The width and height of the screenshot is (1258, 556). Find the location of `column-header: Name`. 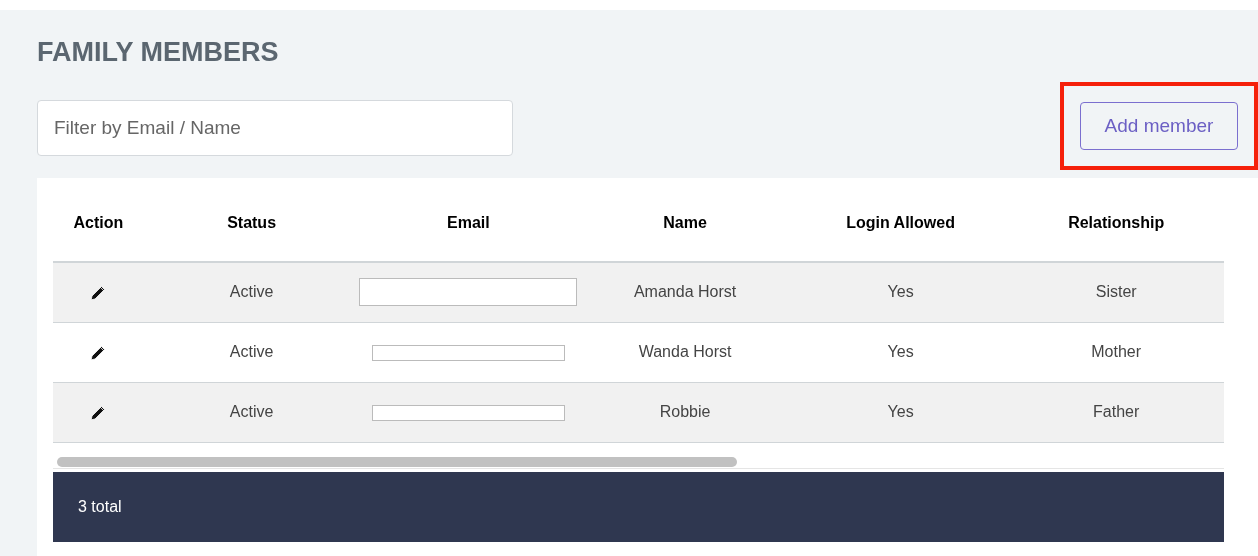

column-header: Name is located at coordinates (685, 222).